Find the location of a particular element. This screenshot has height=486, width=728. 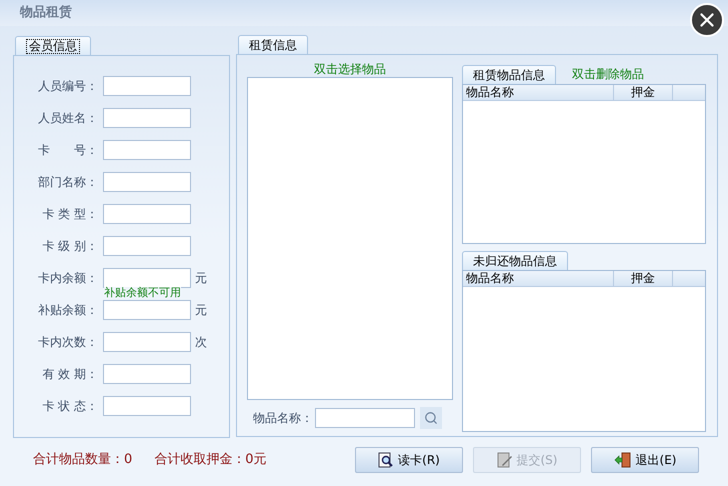

field-label: 有 效 期： is located at coordinates (69, 374).